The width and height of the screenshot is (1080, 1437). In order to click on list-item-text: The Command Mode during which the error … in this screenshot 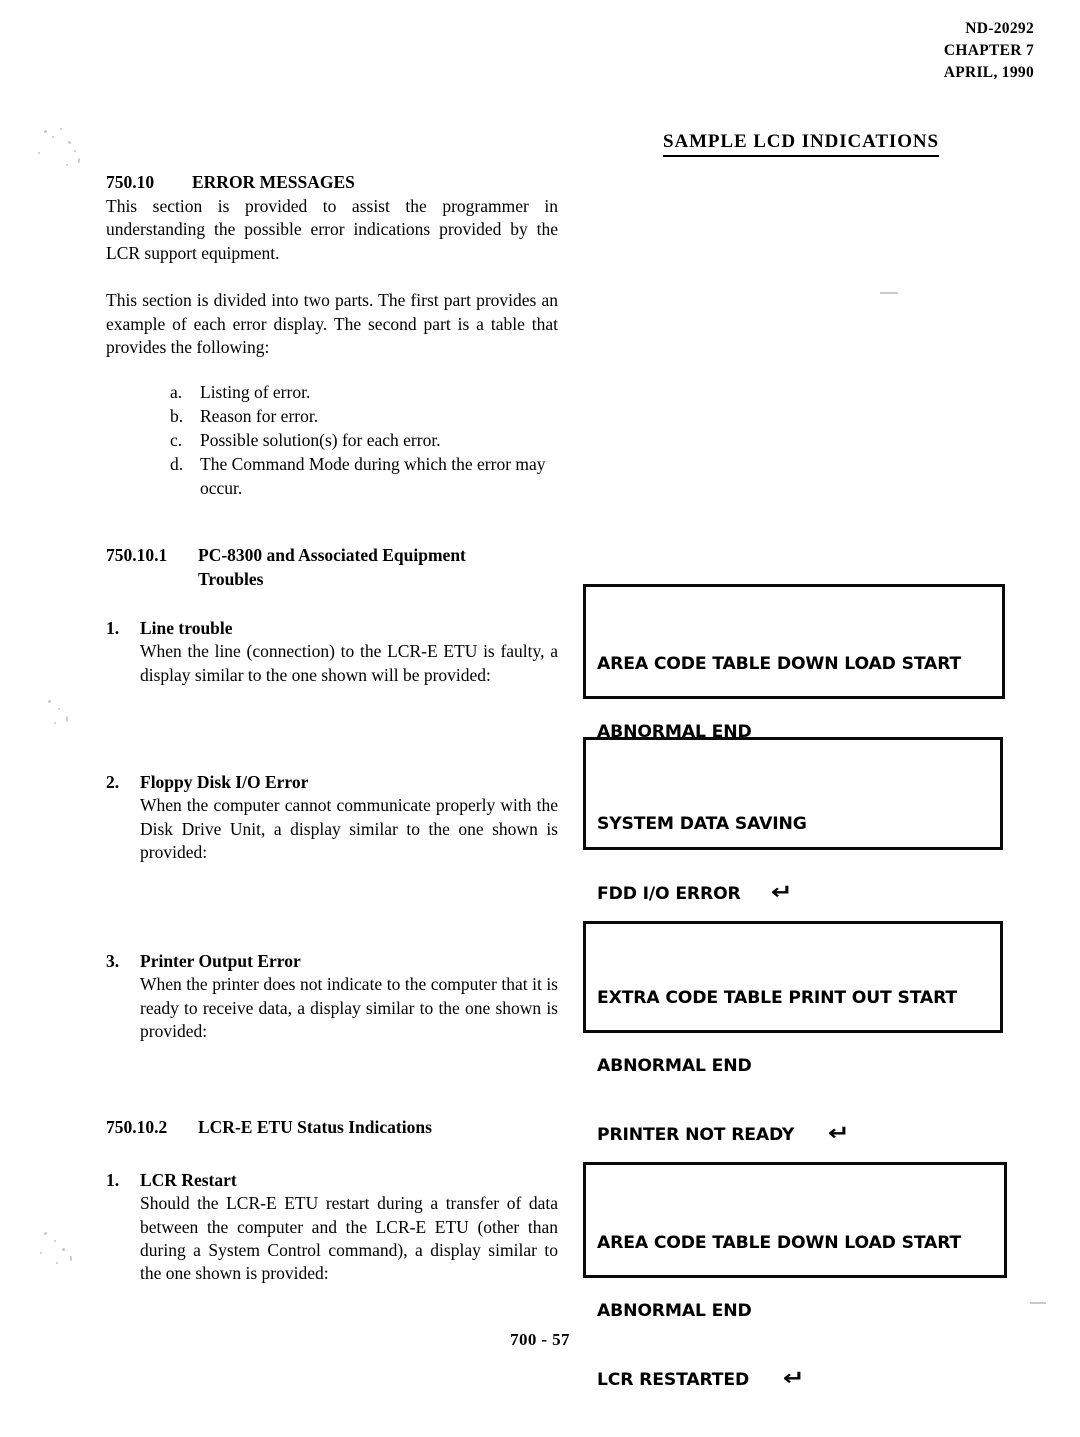, I will do `click(373, 475)`.